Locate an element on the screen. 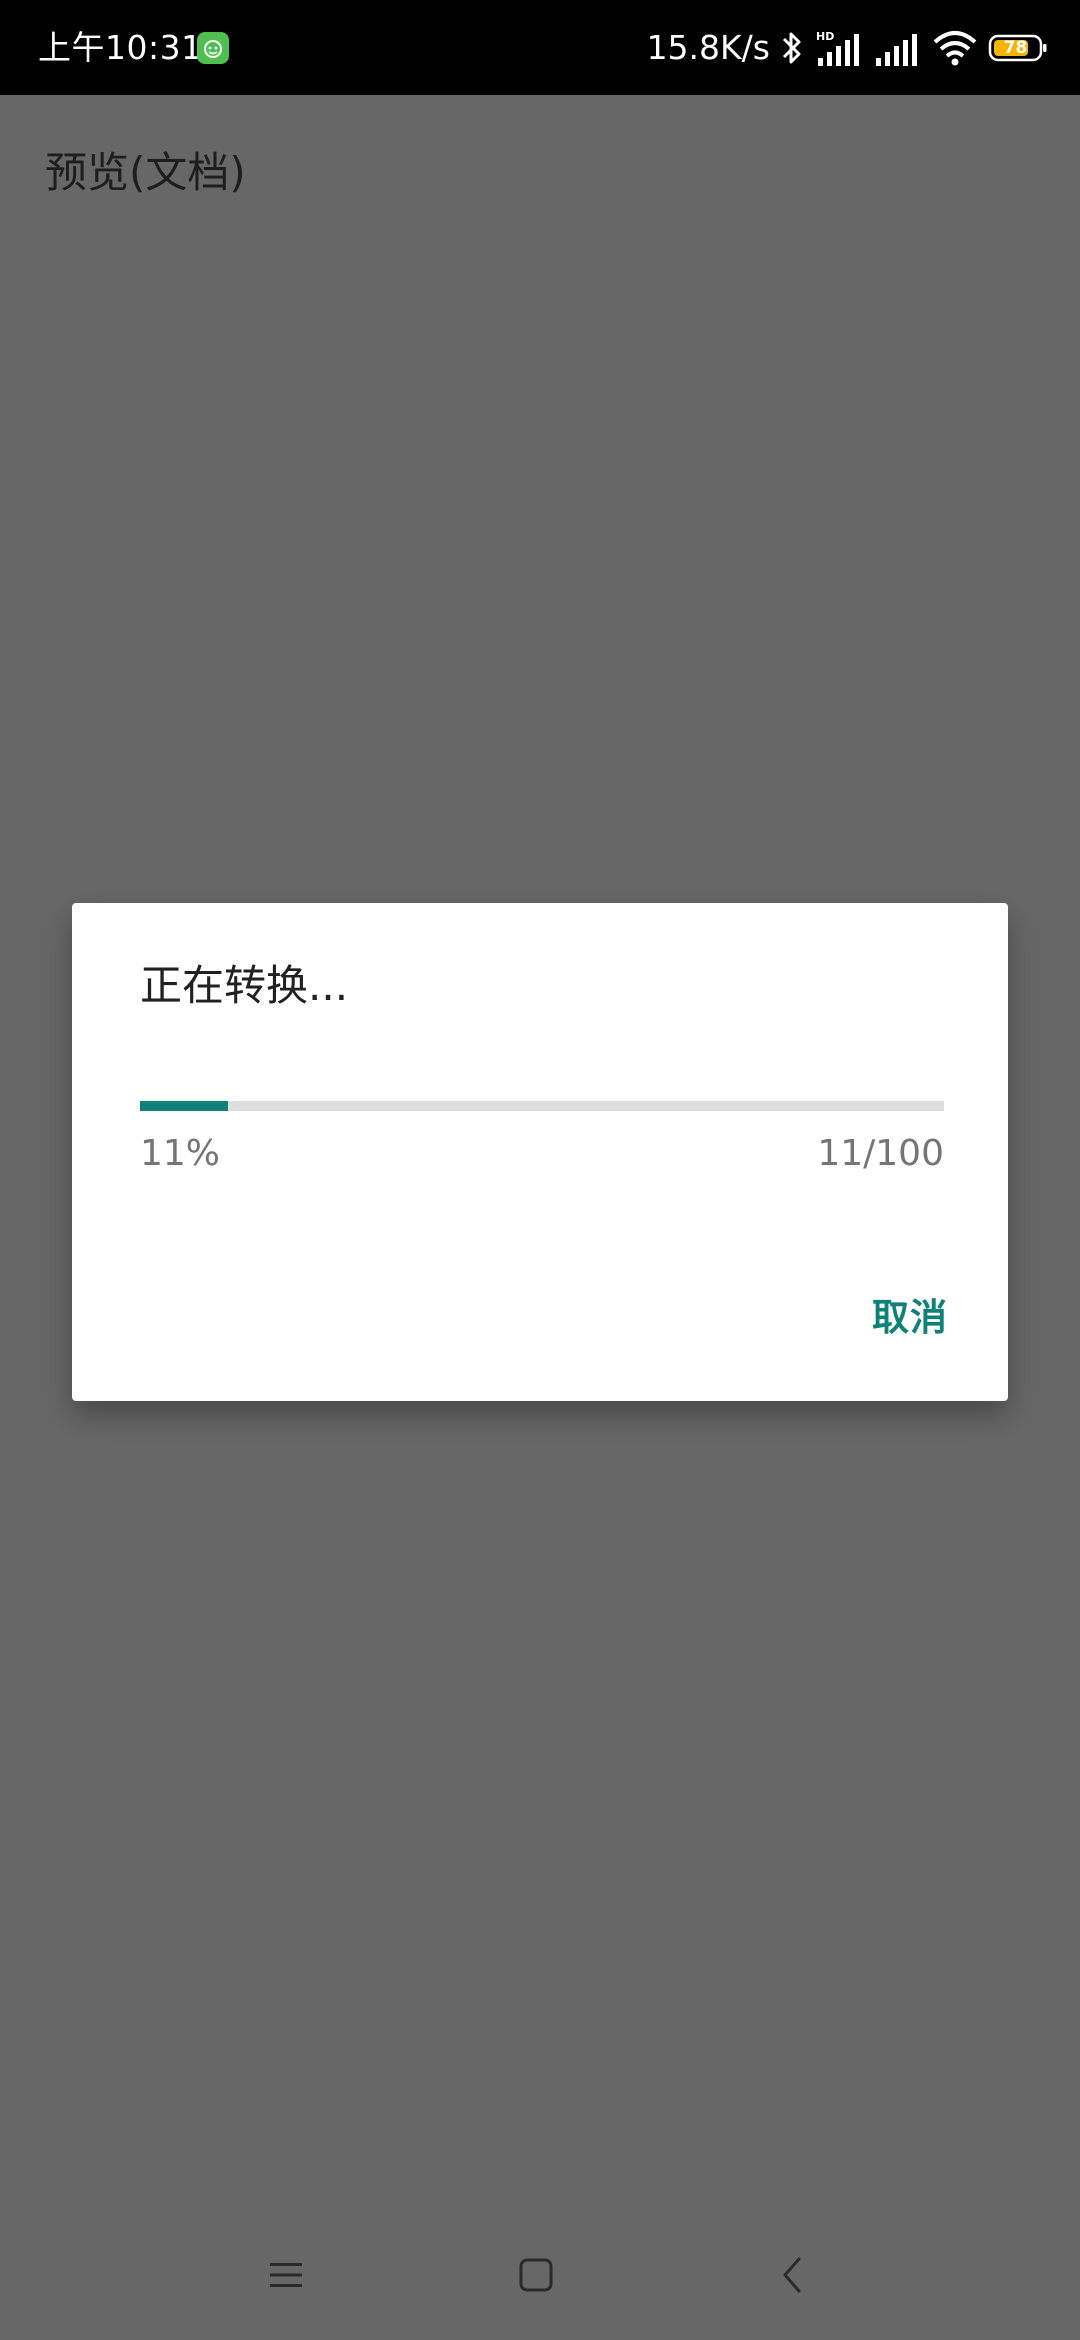 The height and width of the screenshot is (2340, 1080). menu-button is located at coordinates (286, 2275).